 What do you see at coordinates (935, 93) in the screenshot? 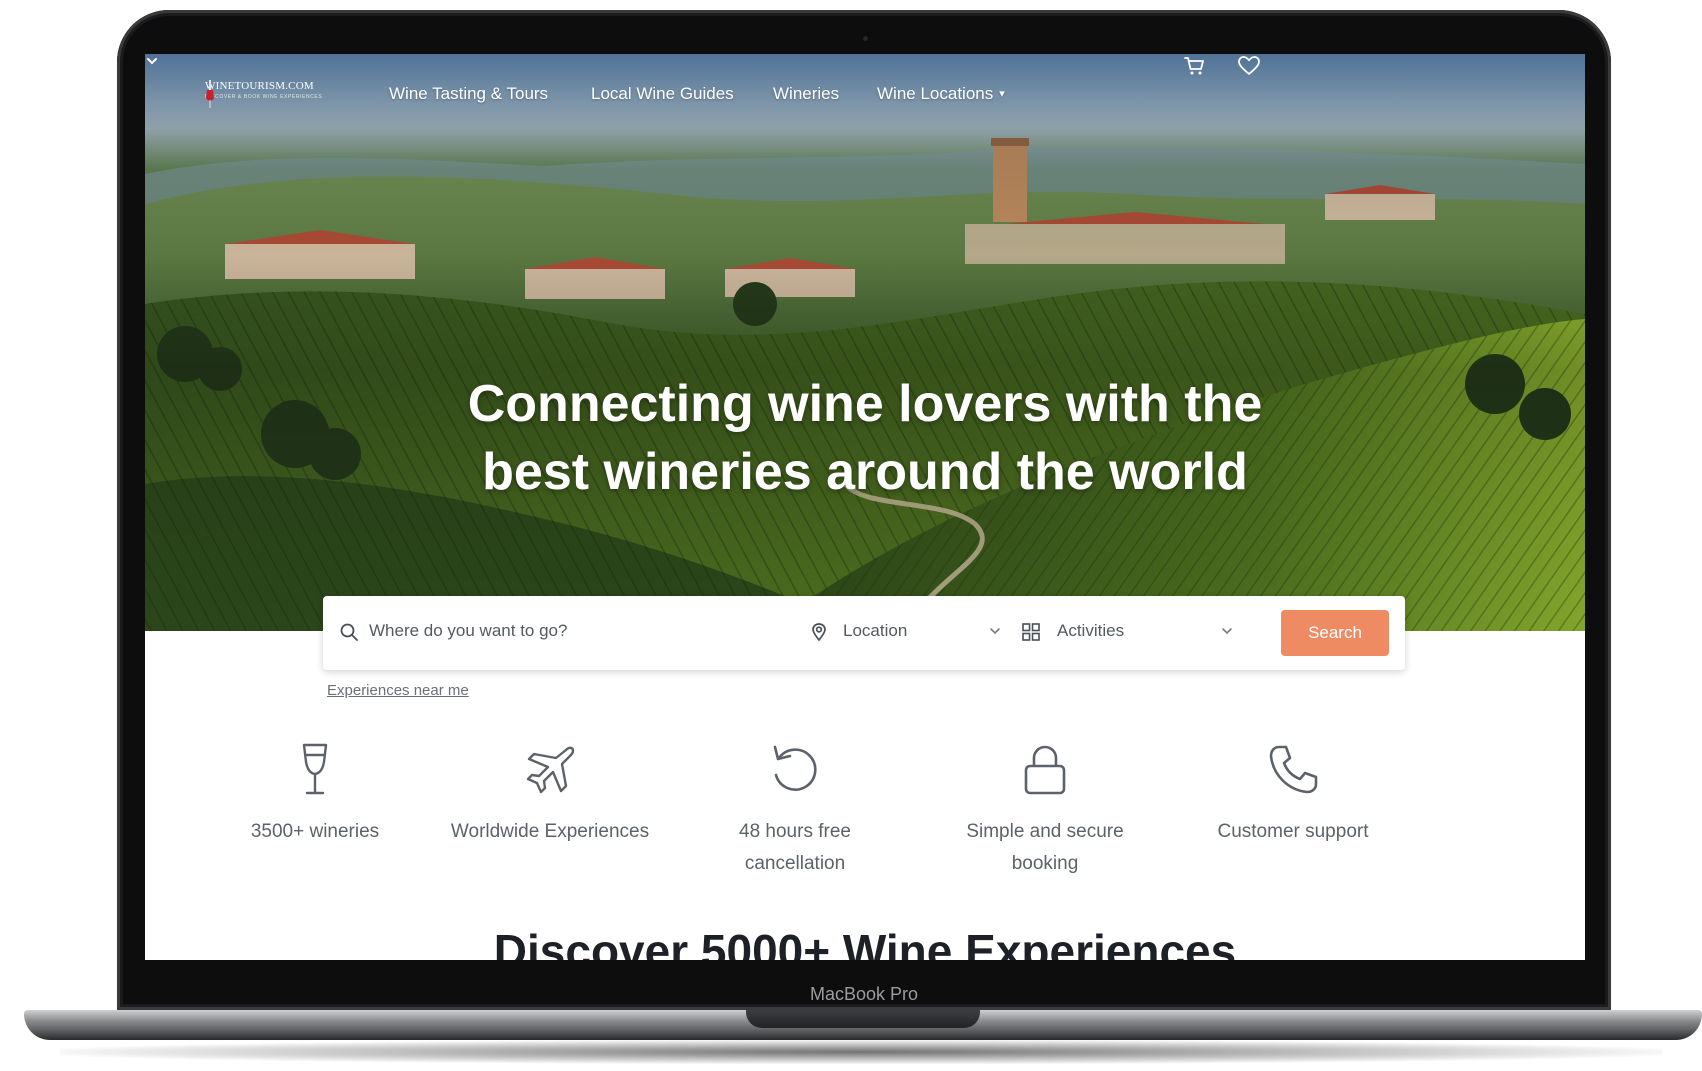
I see `nav-link-wine-locations-label: Wine Locations` at bounding box center [935, 93].